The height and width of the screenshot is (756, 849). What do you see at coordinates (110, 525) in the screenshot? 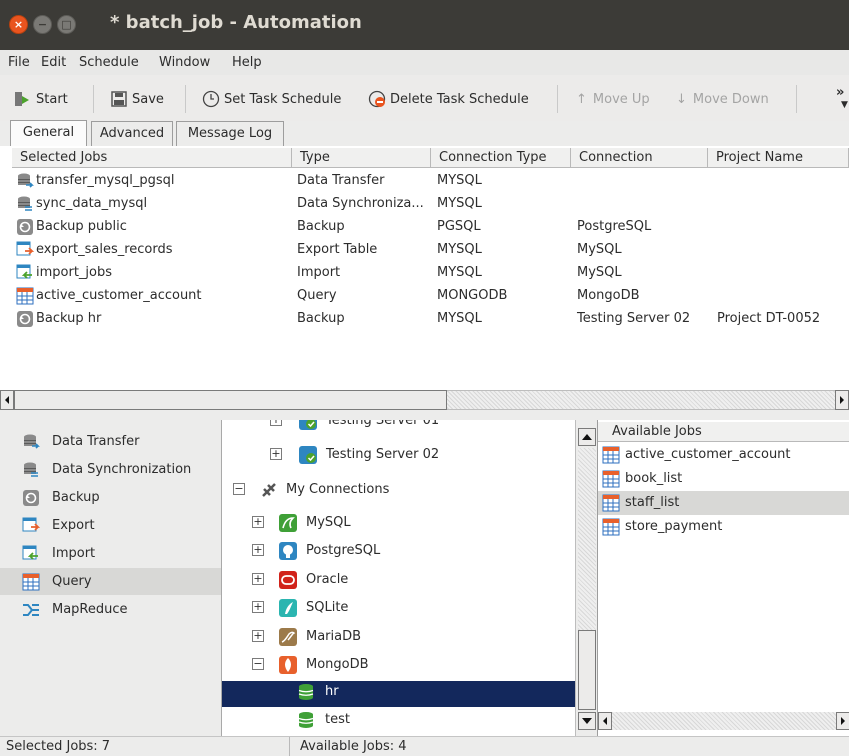
I see `job-type-export: Export` at bounding box center [110, 525].